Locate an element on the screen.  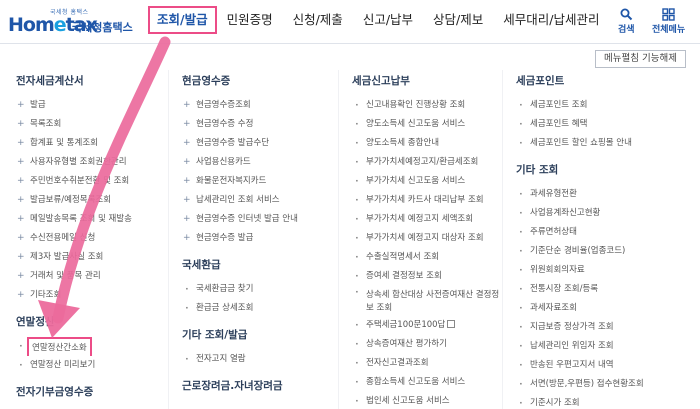
search-button: 검색 is located at coordinates (626, 20).